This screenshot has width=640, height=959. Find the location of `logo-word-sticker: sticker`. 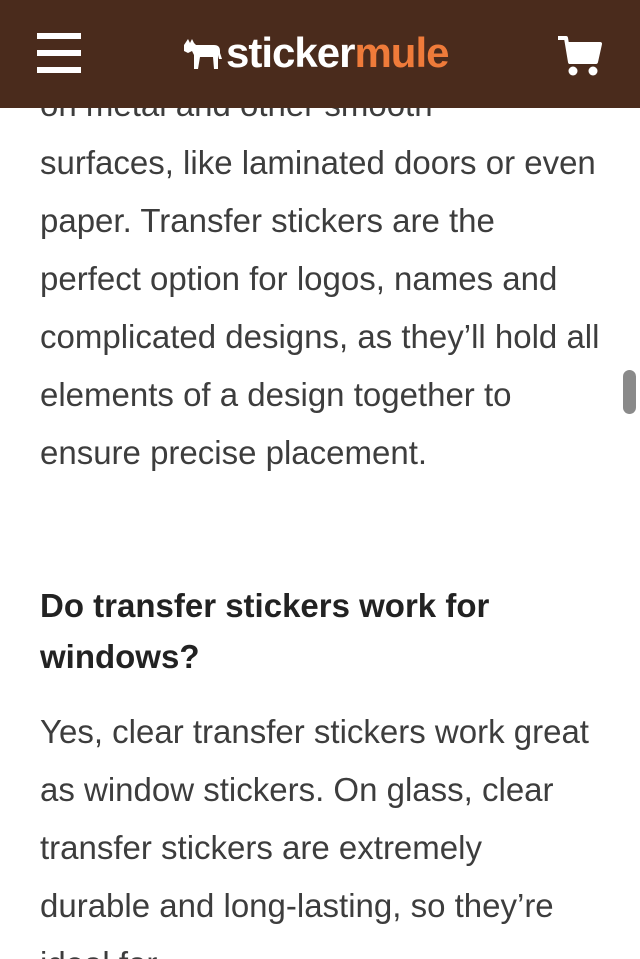

logo-word-sticker: sticker is located at coordinates (290, 52).